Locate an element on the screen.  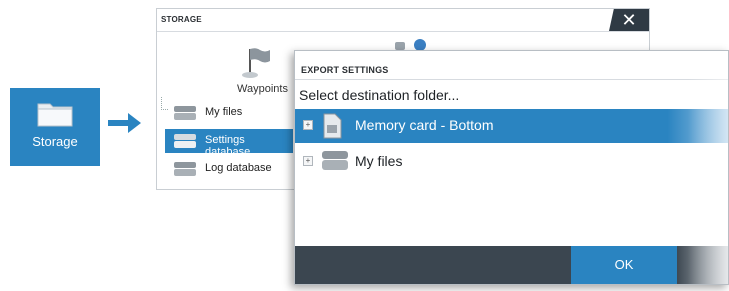
close-button: ✕ is located at coordinates (629, 20).